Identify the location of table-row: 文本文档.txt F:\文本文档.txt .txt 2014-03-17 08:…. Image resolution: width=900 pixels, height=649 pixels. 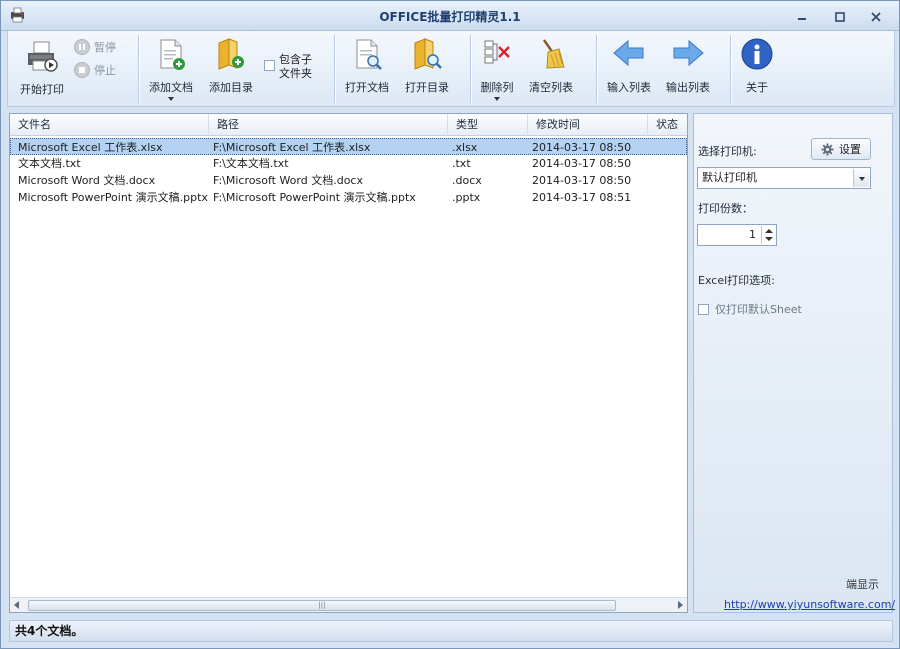
(348, 163).